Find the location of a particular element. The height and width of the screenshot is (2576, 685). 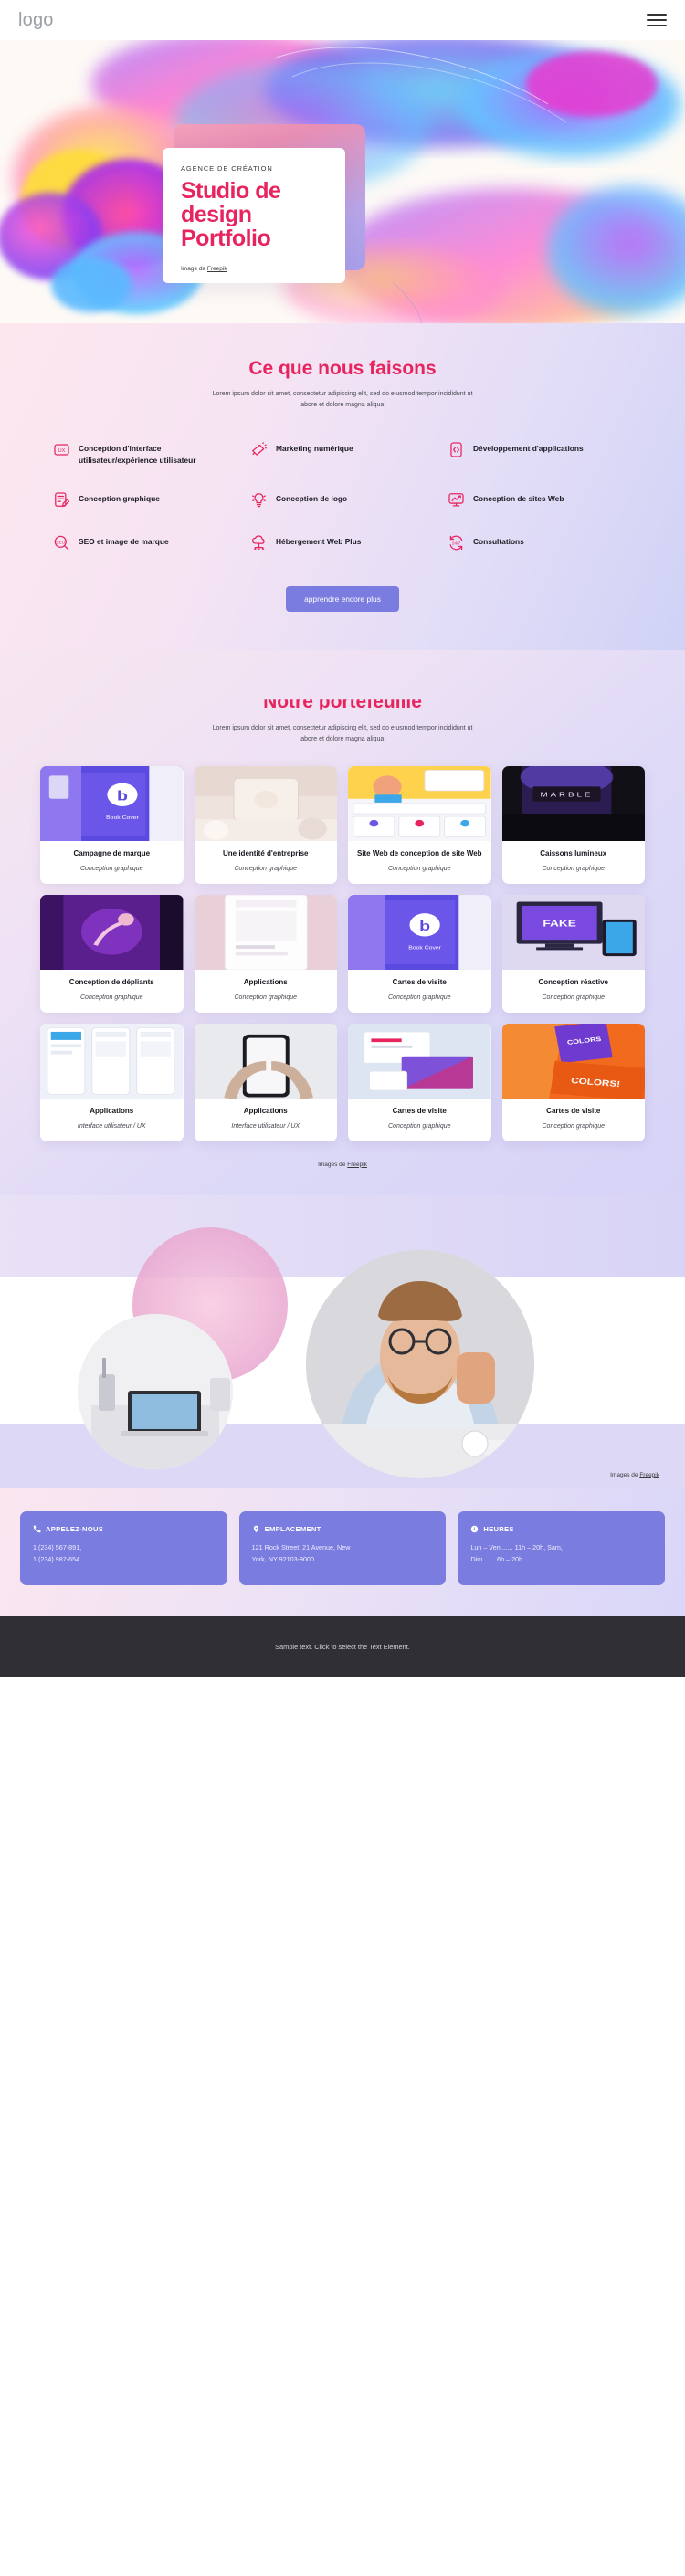

band-image-credit: Images de Freepik is located at coordinates (634, 1475).